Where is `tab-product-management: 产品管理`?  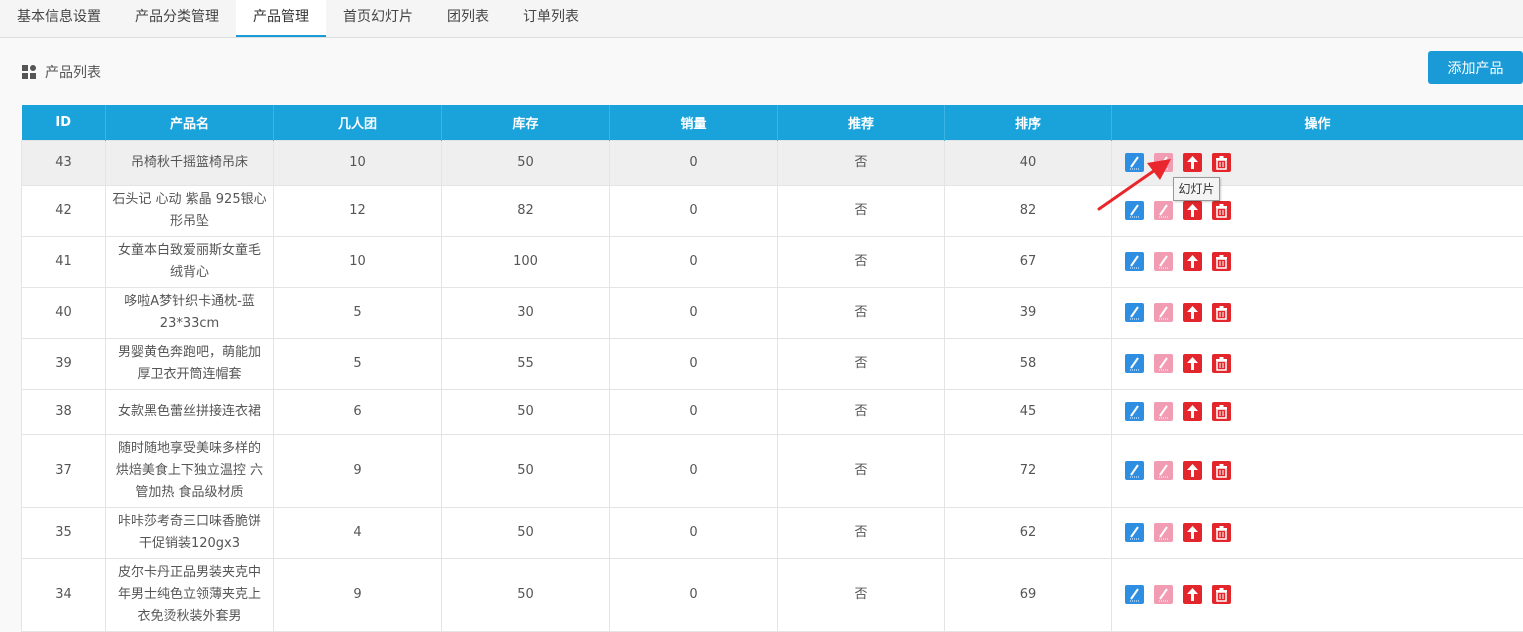
tab-product-management: 产品管理 is located at coordinates (281, 18).